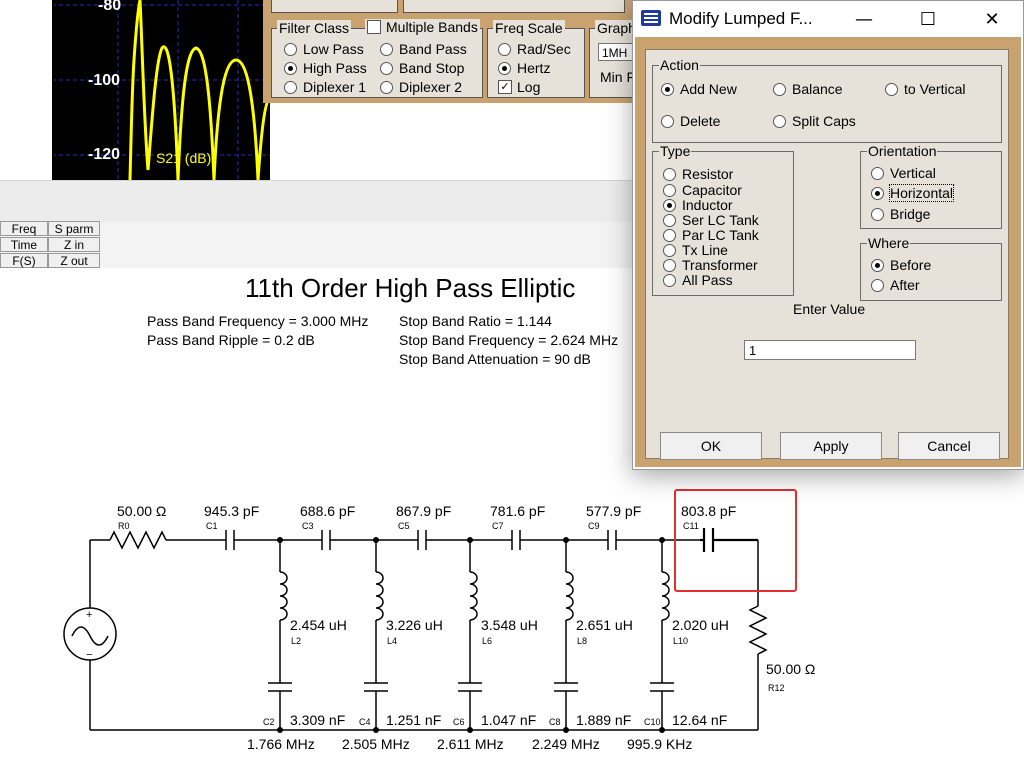 Image resolution: width=1024 pixels, height=771 pixels. Describe the element at coordinates (903, 173) in the screenshot. I see `radio-vertical: Vertical` at that location.